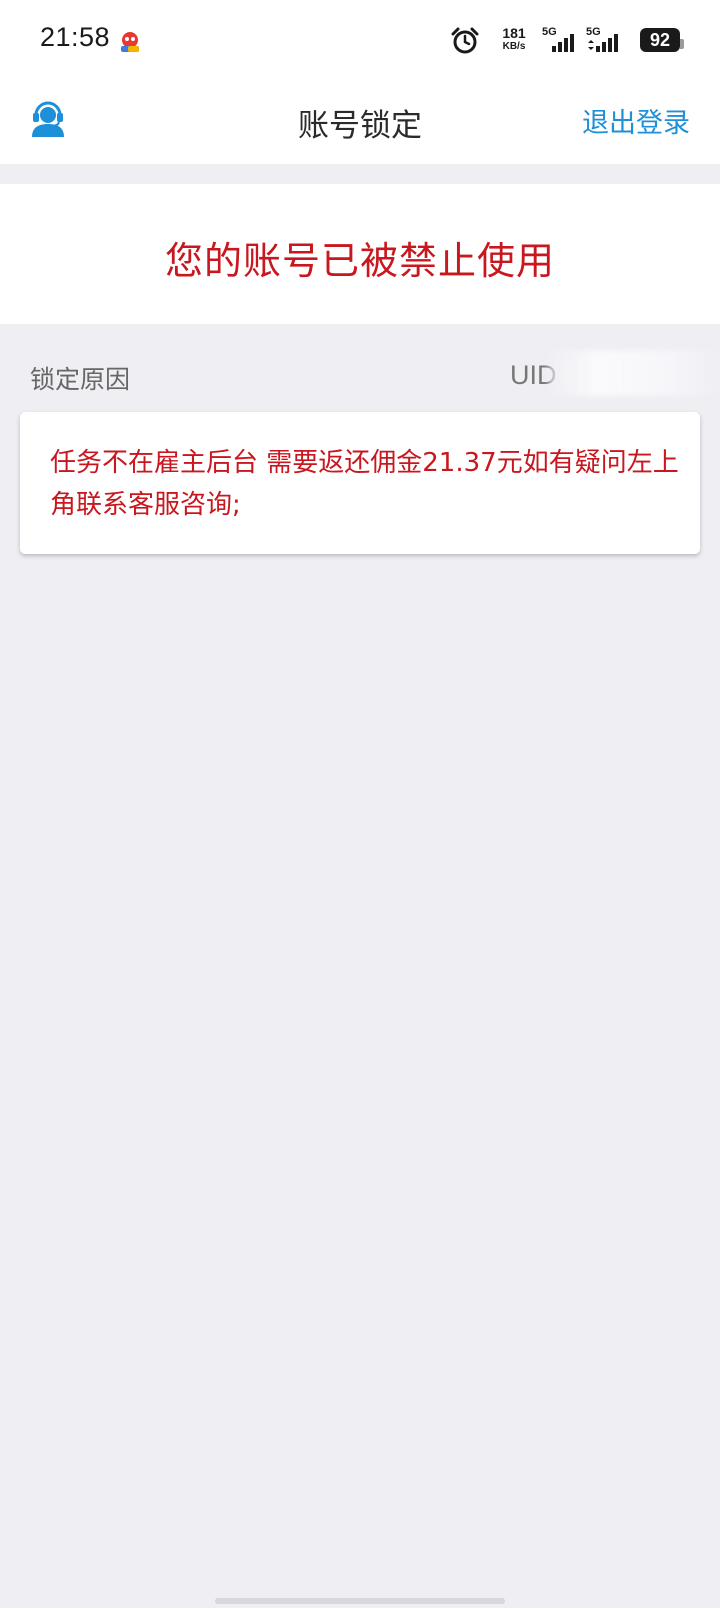  What do you see at coordinates (360, 40) in the screenshot?
I see `status-bar: 21:58 181 KB/s 5G 5G 92` at bounding box center [360, 40].